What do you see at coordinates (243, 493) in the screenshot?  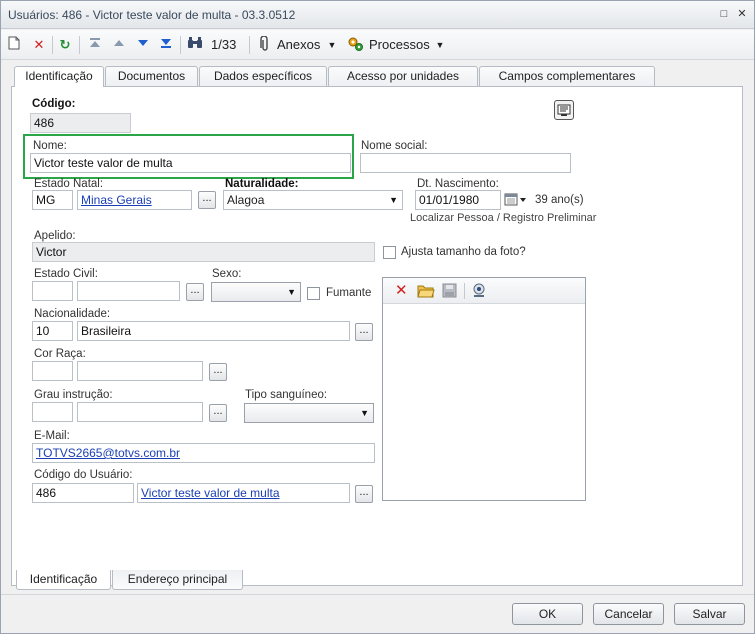 I see `codigo-usuario-name-link: Victor teste valor de multa` at bounding box center [243, 493].